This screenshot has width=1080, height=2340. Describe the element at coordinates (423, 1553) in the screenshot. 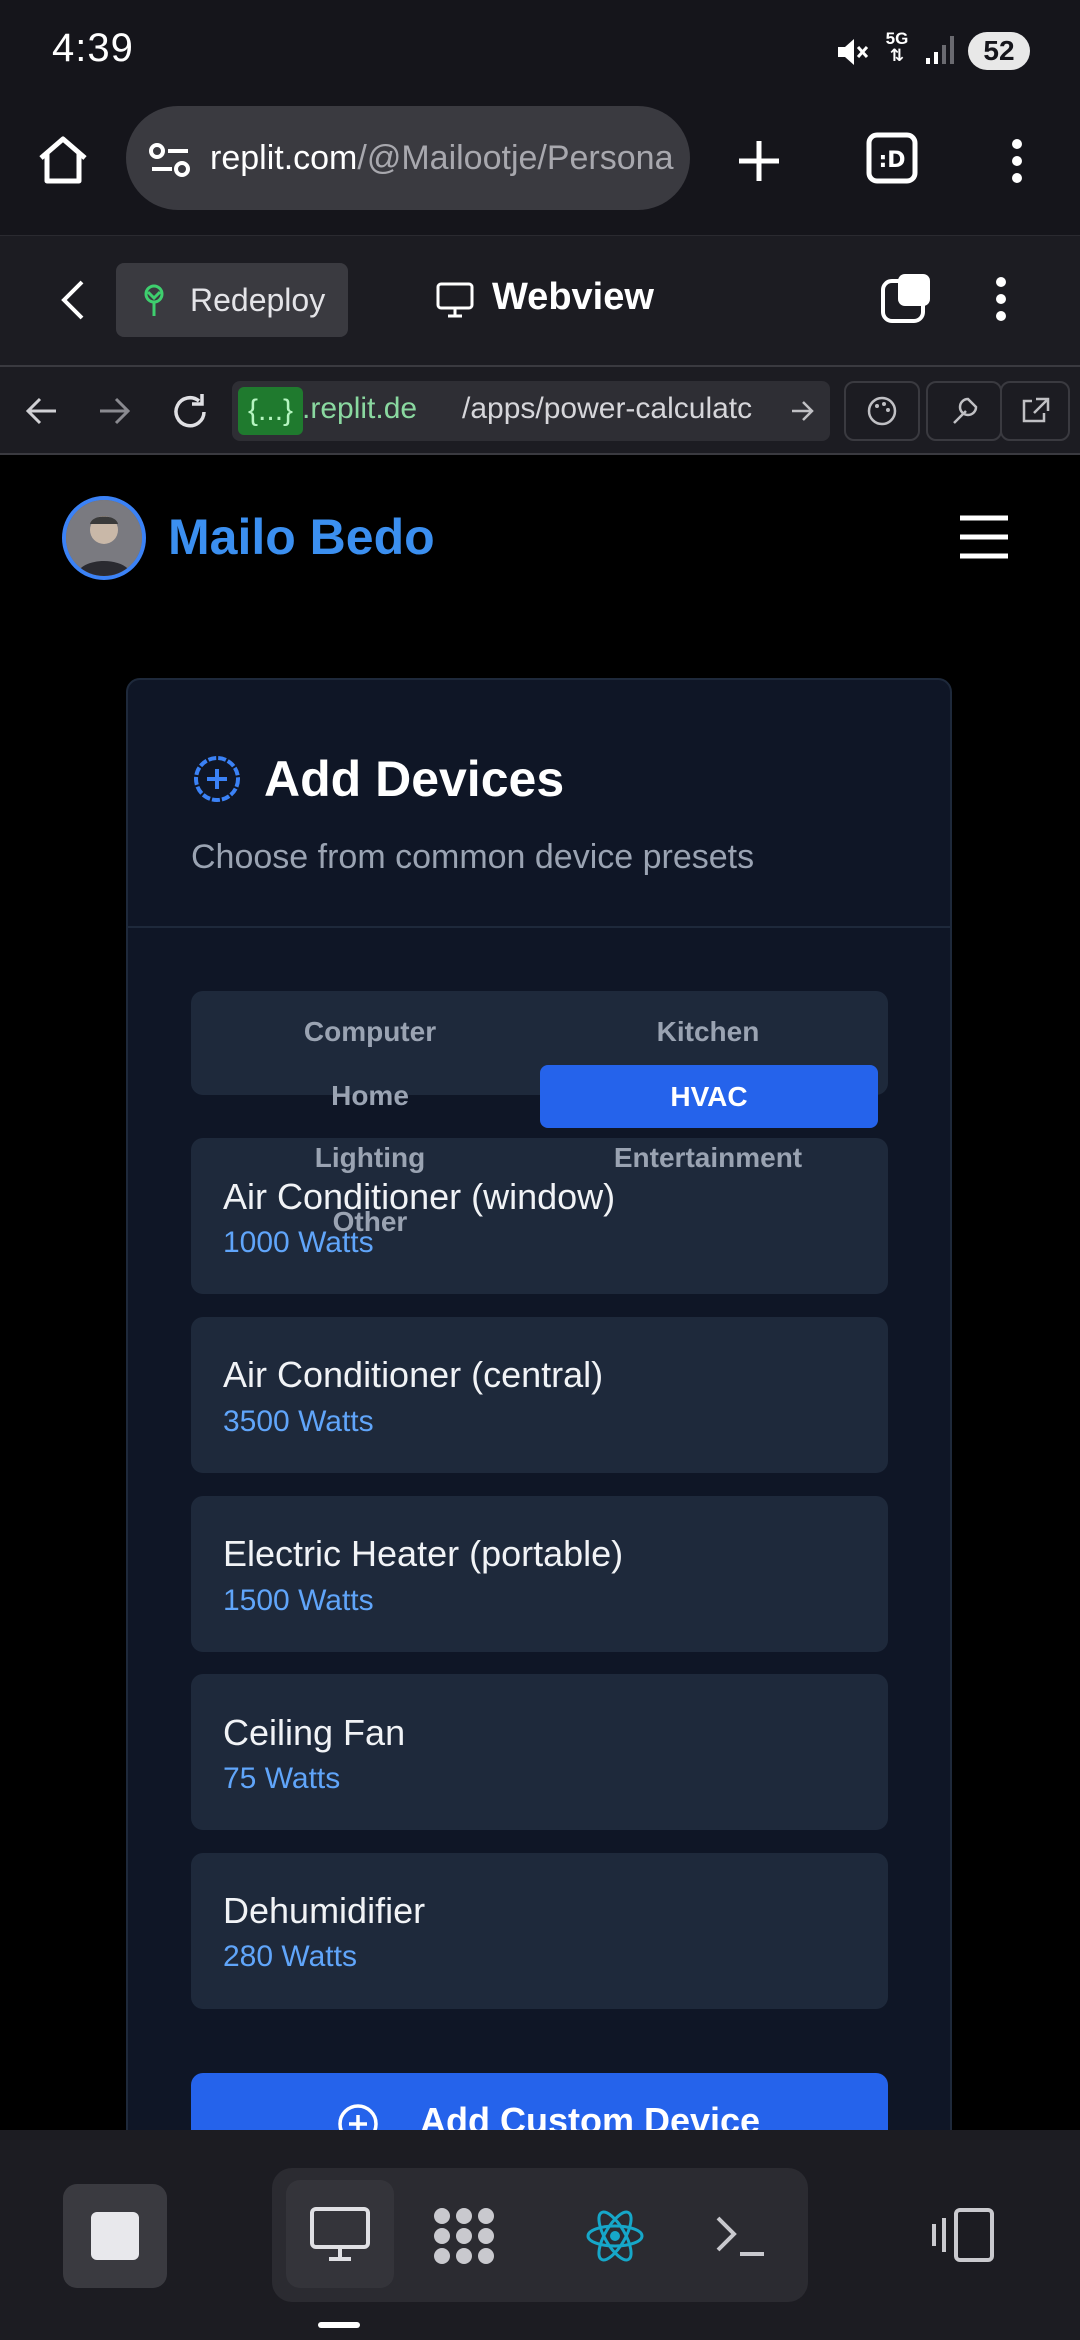

I see `device-name: Electric Heater (portable)` at that location.